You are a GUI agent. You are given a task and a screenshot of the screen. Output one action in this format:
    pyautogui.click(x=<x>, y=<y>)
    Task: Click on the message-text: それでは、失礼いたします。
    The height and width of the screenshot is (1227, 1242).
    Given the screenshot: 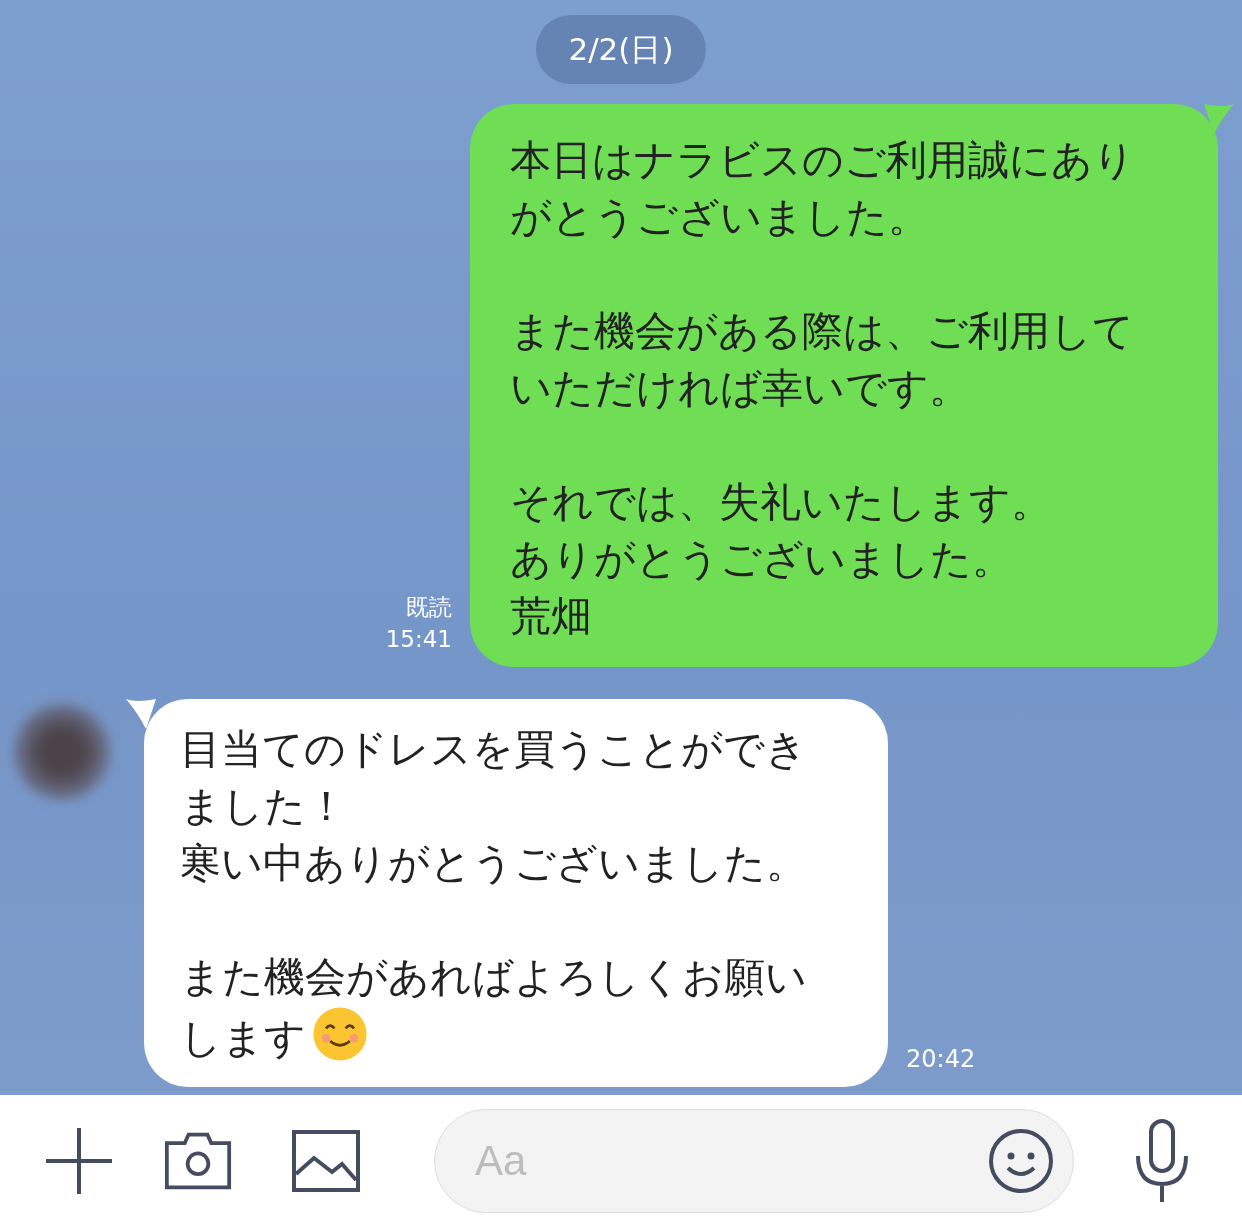 What is the action you would take?
    pyautogui.click(x=781, y=502)
    